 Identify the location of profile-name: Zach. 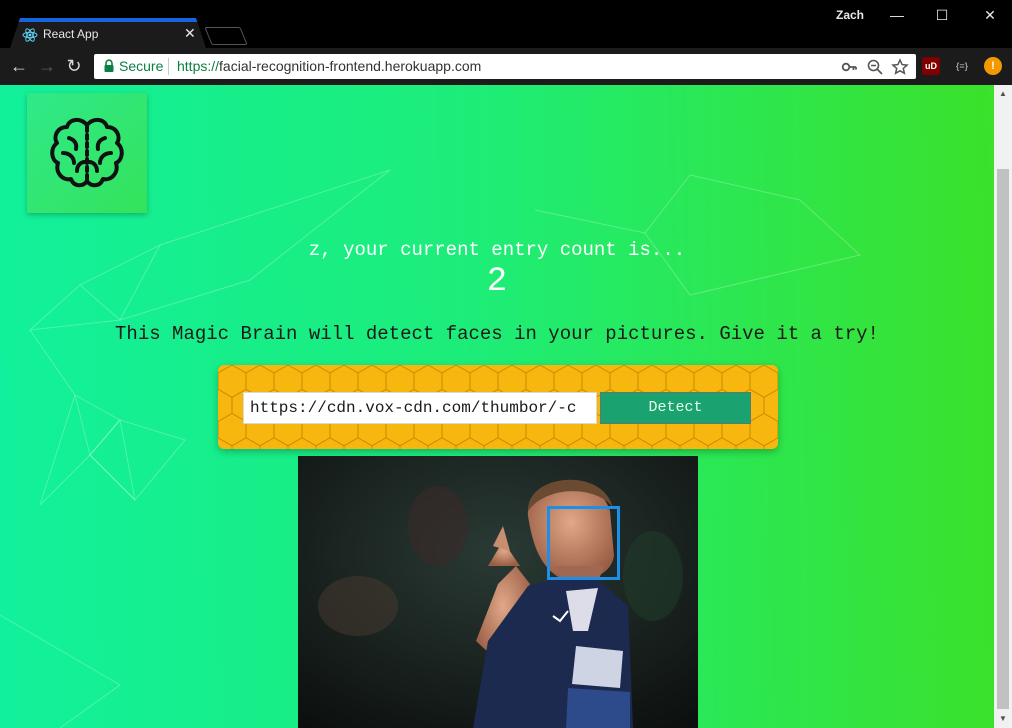
(850, 15).